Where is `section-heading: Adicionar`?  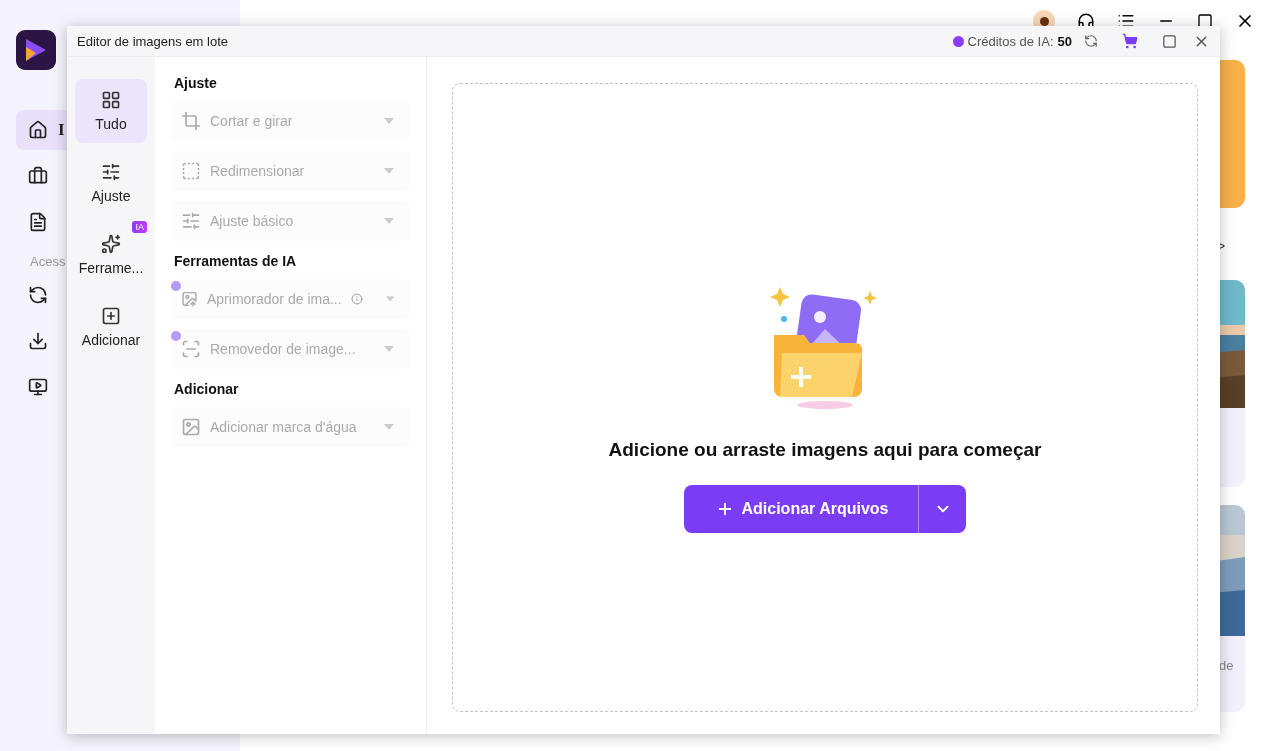
section-heading: Adicionar is located at coordinates (207, 389).